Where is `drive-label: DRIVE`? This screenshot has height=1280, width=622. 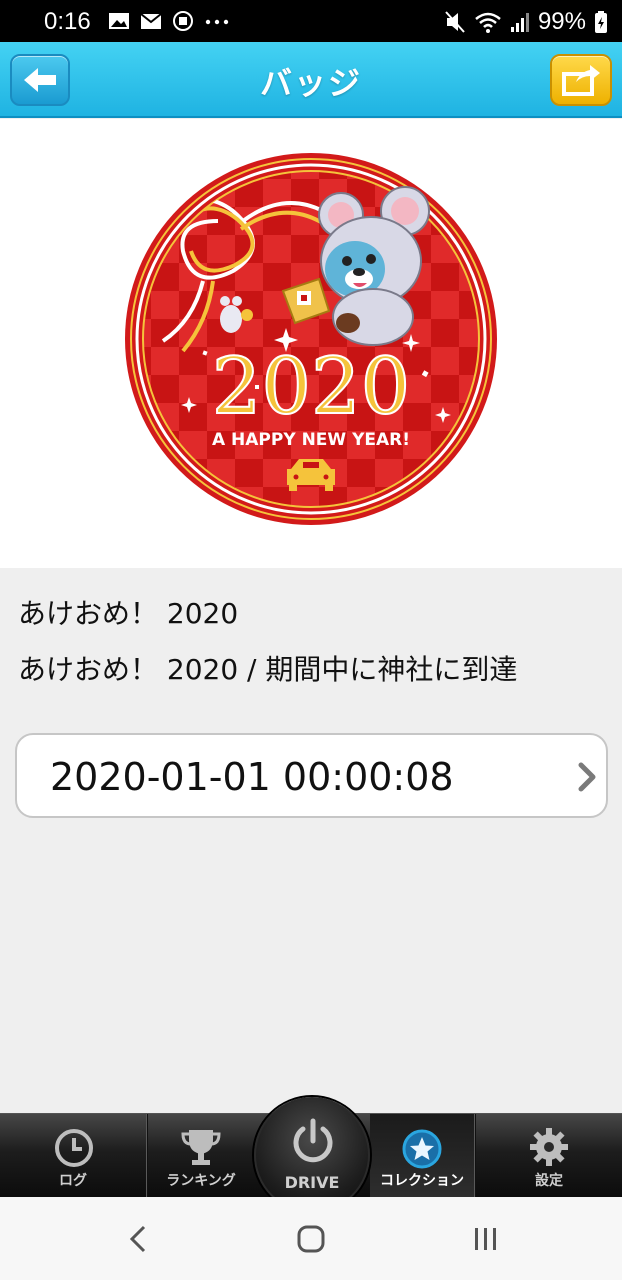 drive-label: DRIVE is located at coordinates (312, 1182).